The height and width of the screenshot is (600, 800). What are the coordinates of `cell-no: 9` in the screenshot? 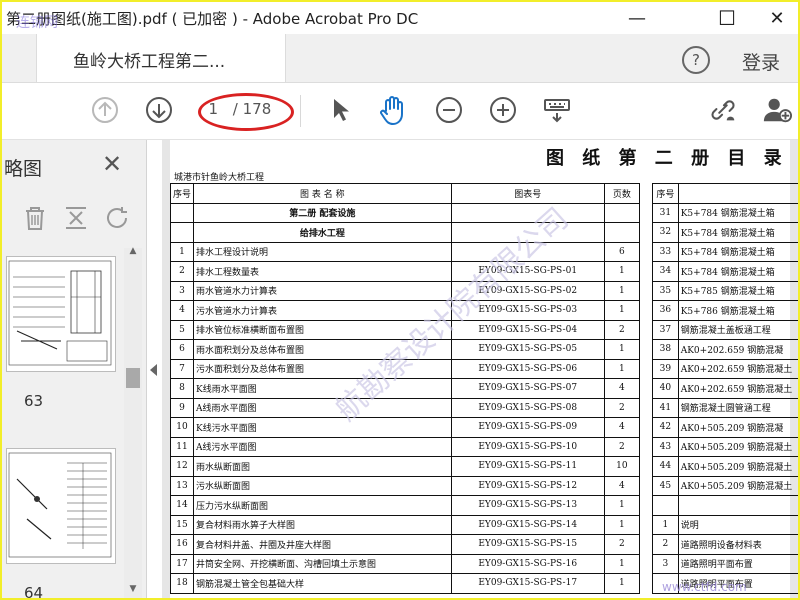 It's located at (182, 407).